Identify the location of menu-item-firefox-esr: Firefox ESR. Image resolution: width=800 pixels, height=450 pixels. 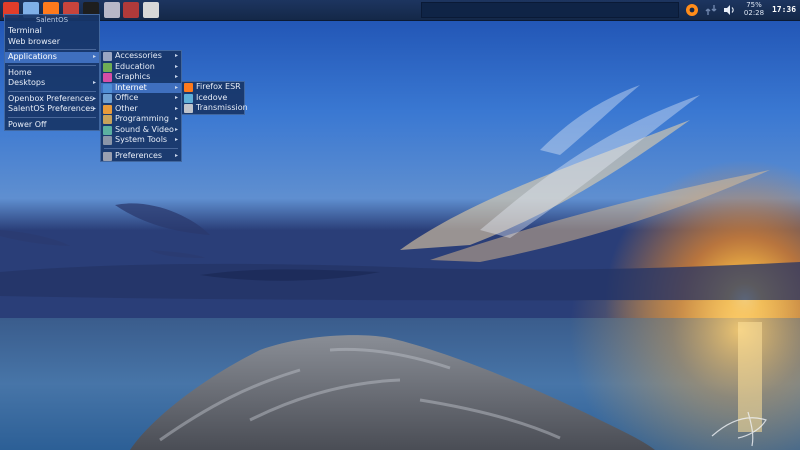
(213, 87).